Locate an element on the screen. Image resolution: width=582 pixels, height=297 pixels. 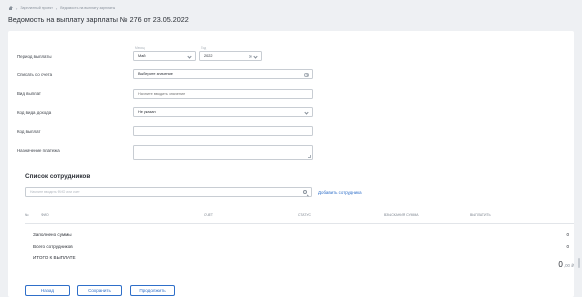
clear-icon is located at coordinates (250, 56).